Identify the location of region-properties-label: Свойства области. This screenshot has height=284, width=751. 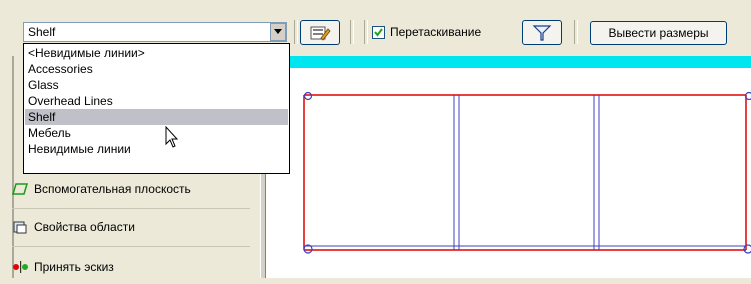
(84, 227).